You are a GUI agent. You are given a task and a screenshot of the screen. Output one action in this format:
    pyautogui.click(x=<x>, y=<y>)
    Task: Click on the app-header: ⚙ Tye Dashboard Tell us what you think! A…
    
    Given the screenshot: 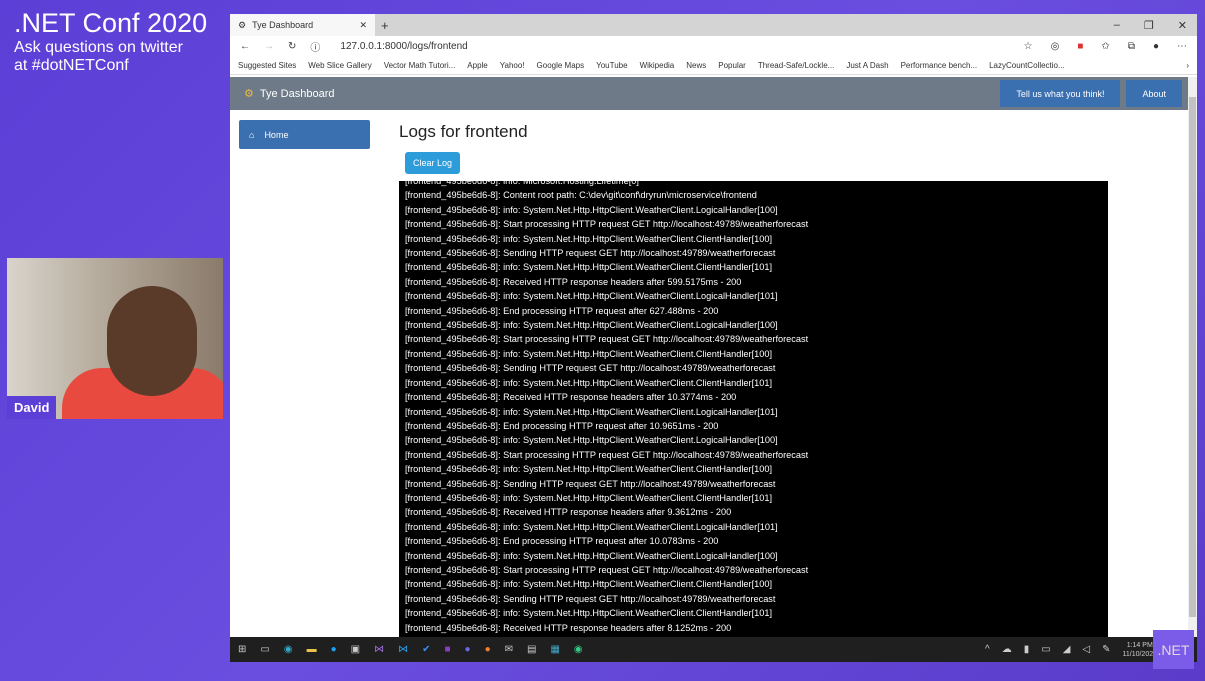 What is the action you would take?
    pyautogui.click(x=709, y=93)
    